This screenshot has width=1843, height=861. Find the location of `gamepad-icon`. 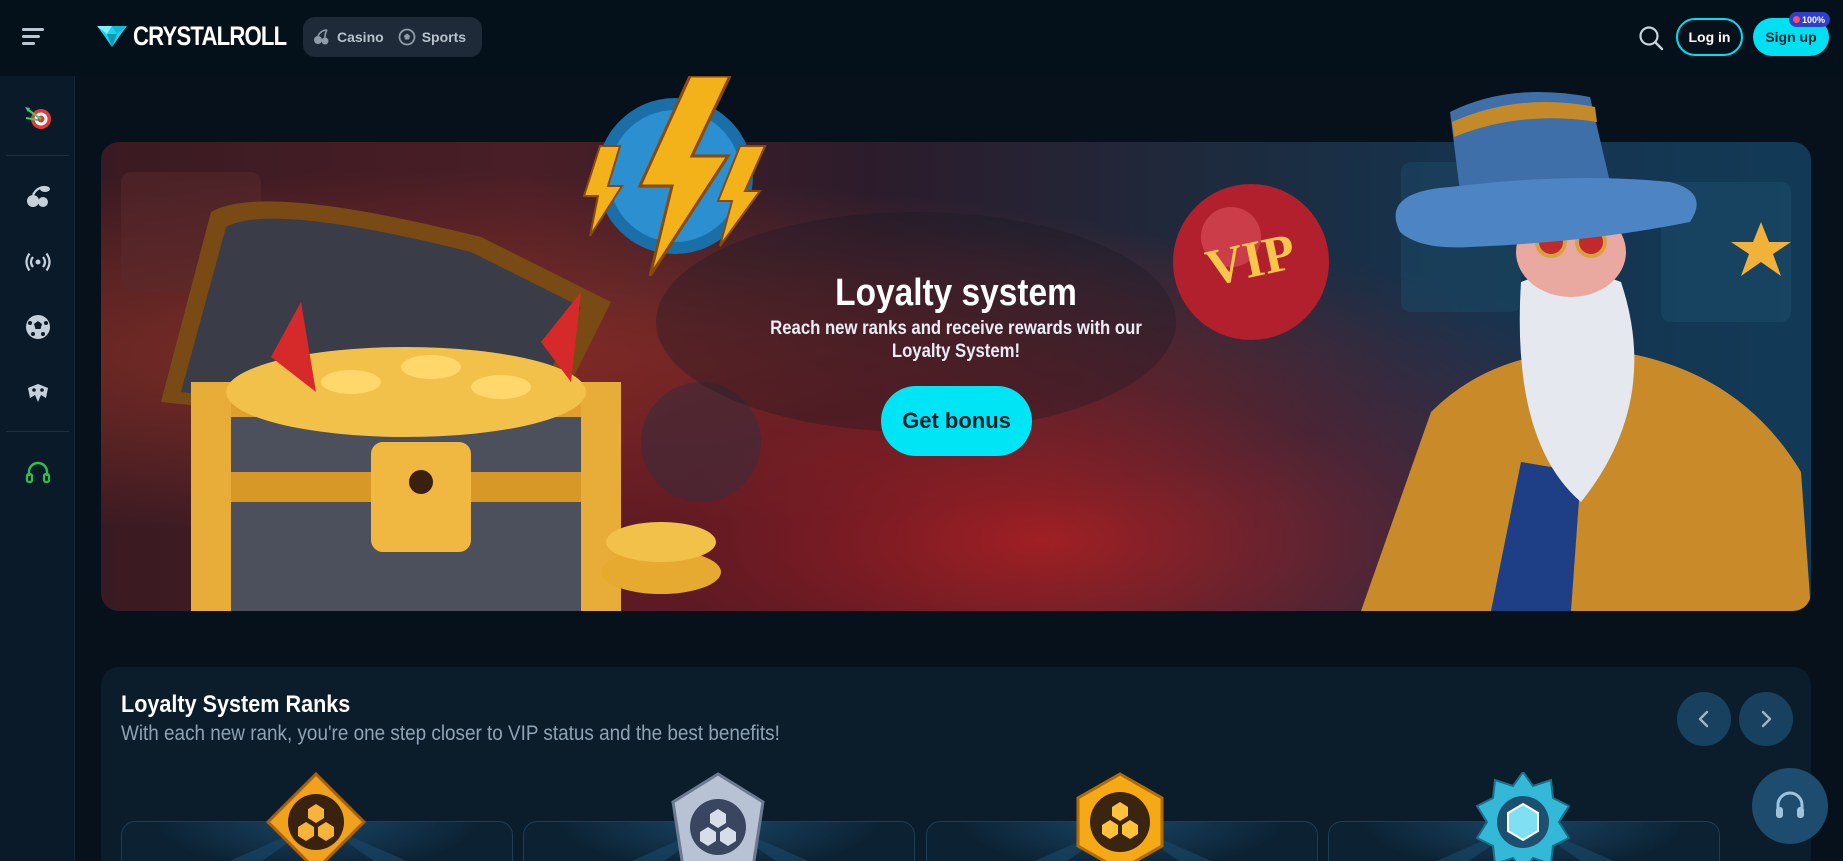

gamepad-icon is located at coordinates (37, 393).